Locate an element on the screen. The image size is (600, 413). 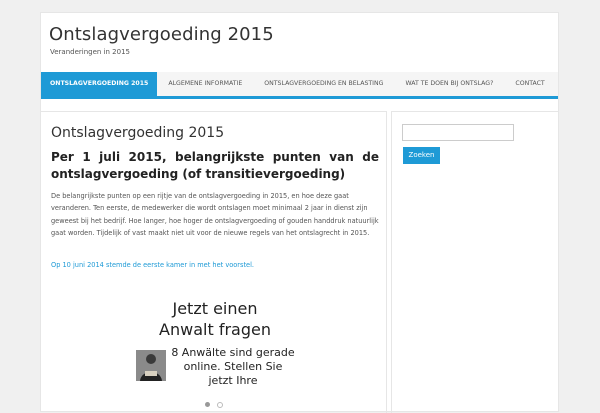
search-input is located at coordinates (458, 132).